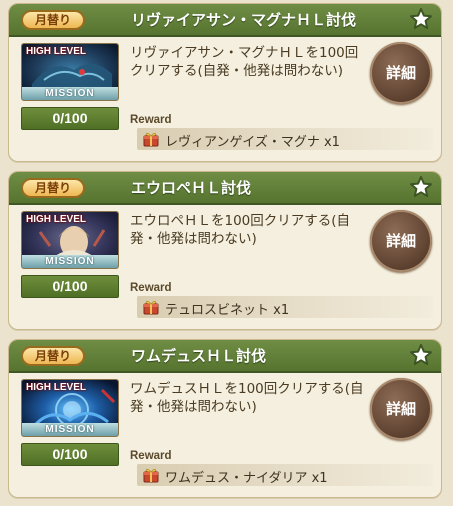 The image size is (453, 506). What do you see at coordinates (191, 188) in the screenshot?
I see `mission-title: エウロペＨＬ討伐` at bounding box center [191, 188].